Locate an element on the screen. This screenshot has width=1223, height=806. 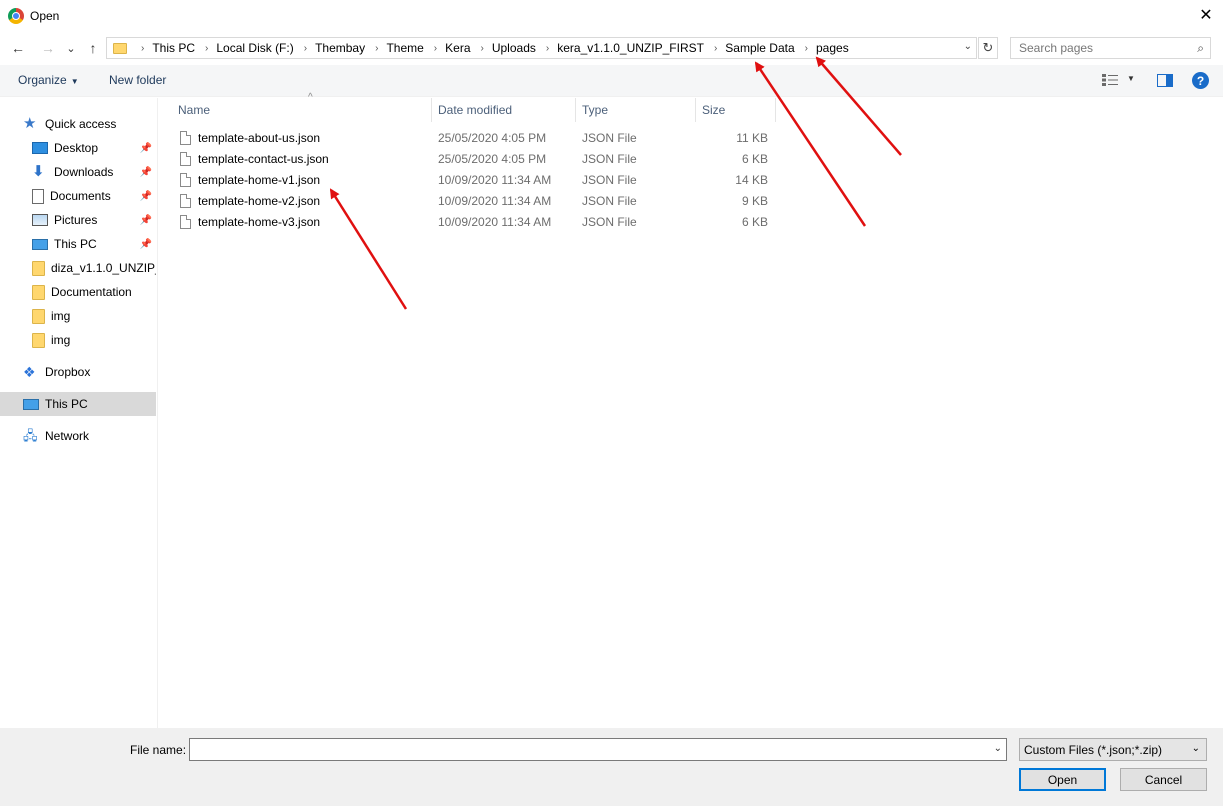
dropdown-arrow-icon: ▼ is located at coordinates (74, 81).